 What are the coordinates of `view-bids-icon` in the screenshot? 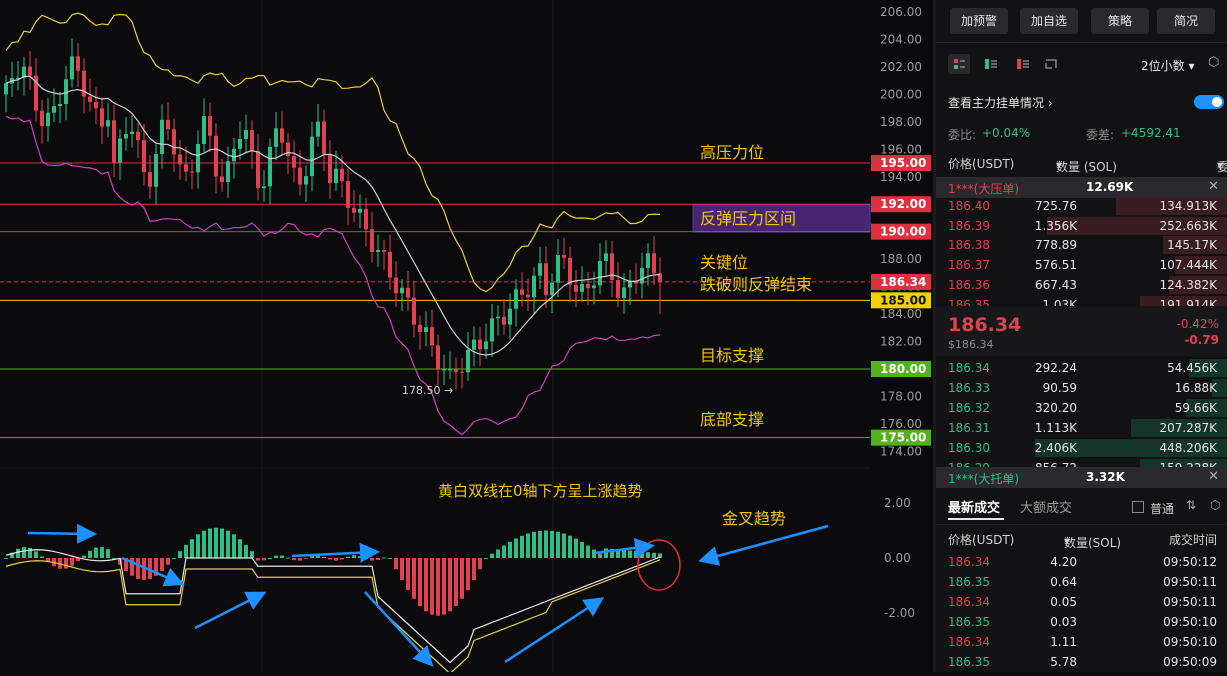 It's located at (991, 64).